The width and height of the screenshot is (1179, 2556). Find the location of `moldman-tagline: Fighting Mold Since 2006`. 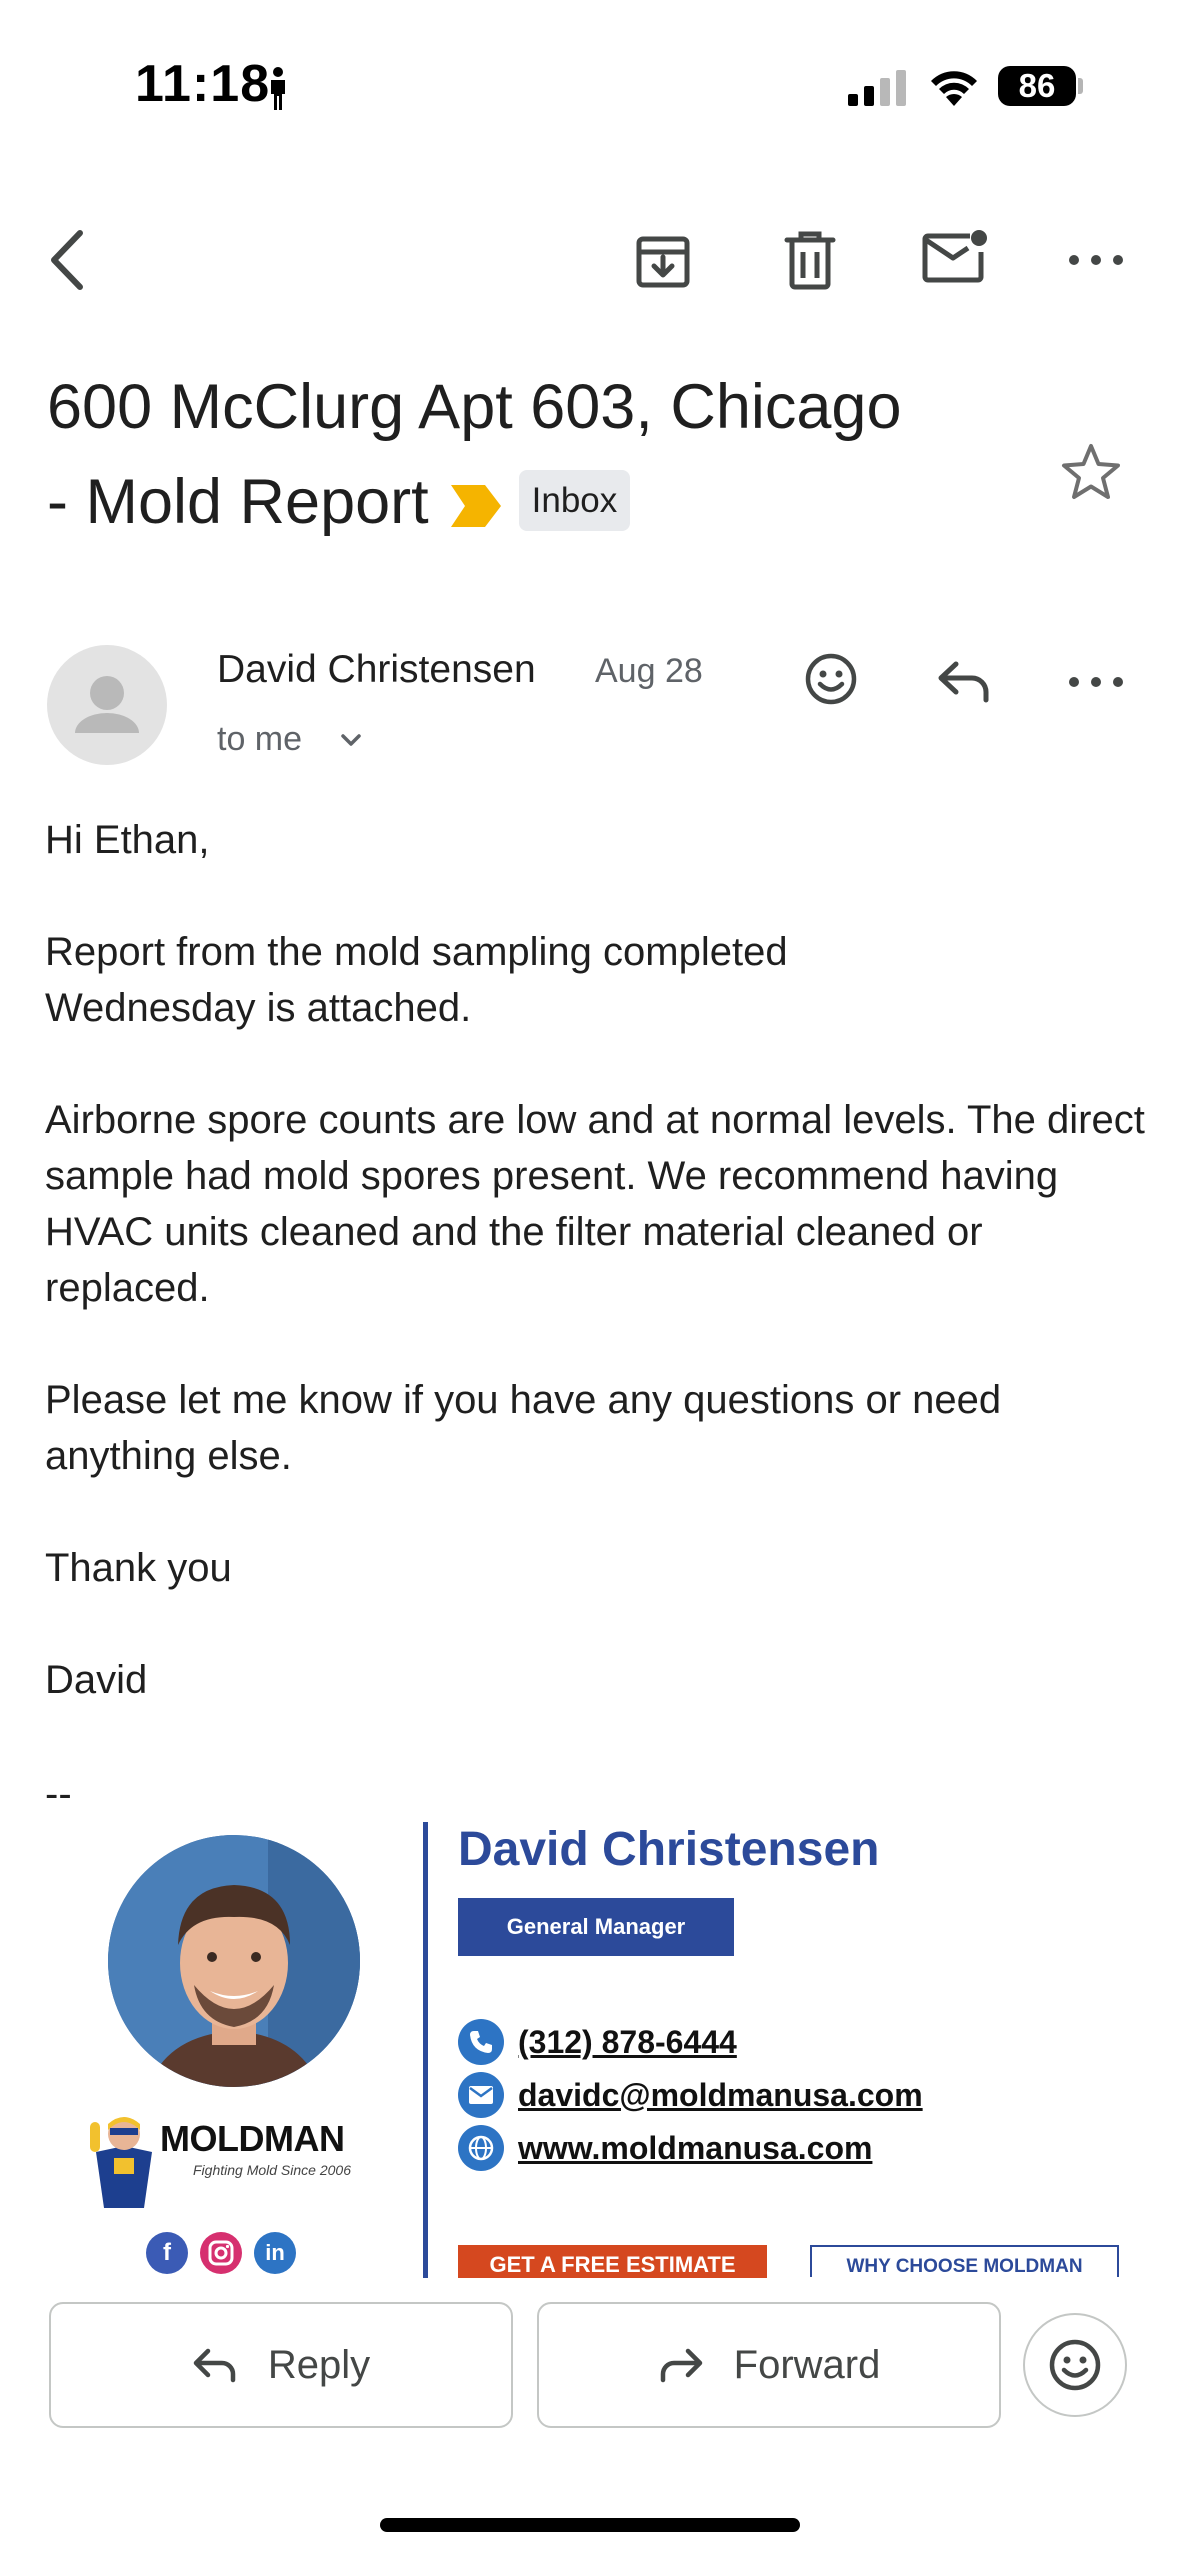

moldman-tagline: Fighting Mold Since 2006 is located at coordinates (272, 2170).